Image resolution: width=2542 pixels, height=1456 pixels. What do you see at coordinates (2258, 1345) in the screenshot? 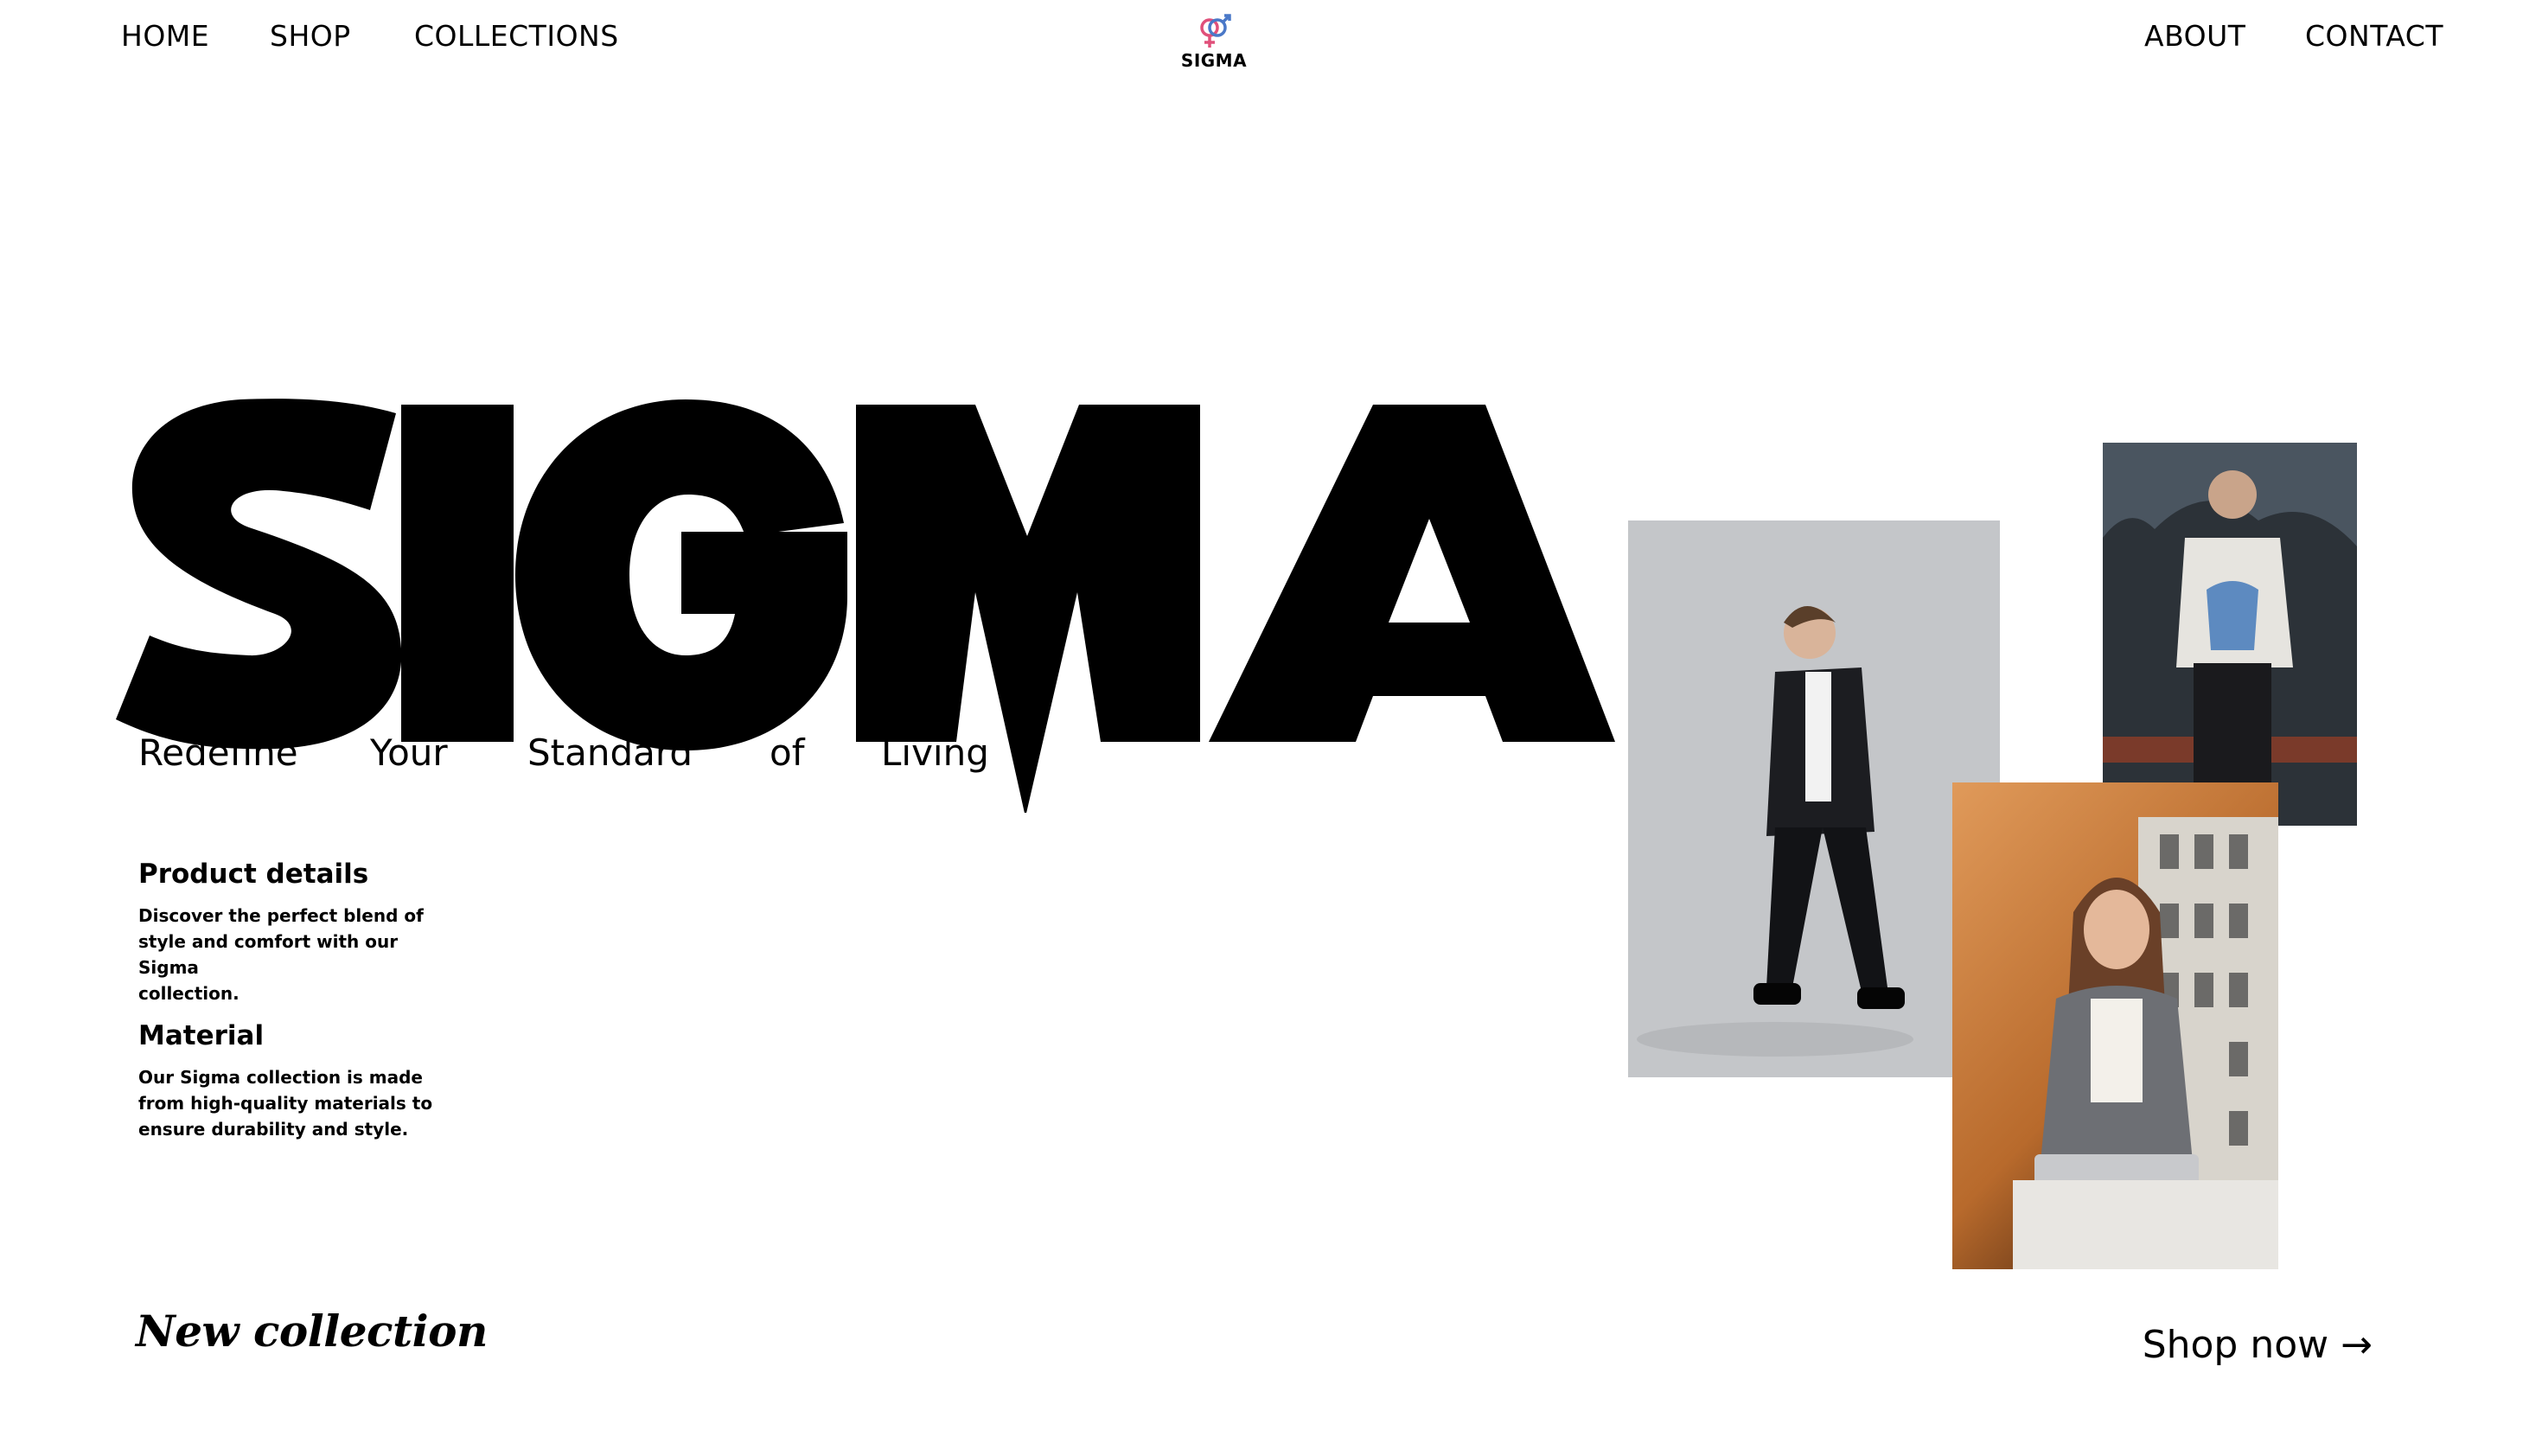
I see `shop-now-link: Shop now →` at bounding box center [2258, 1345].